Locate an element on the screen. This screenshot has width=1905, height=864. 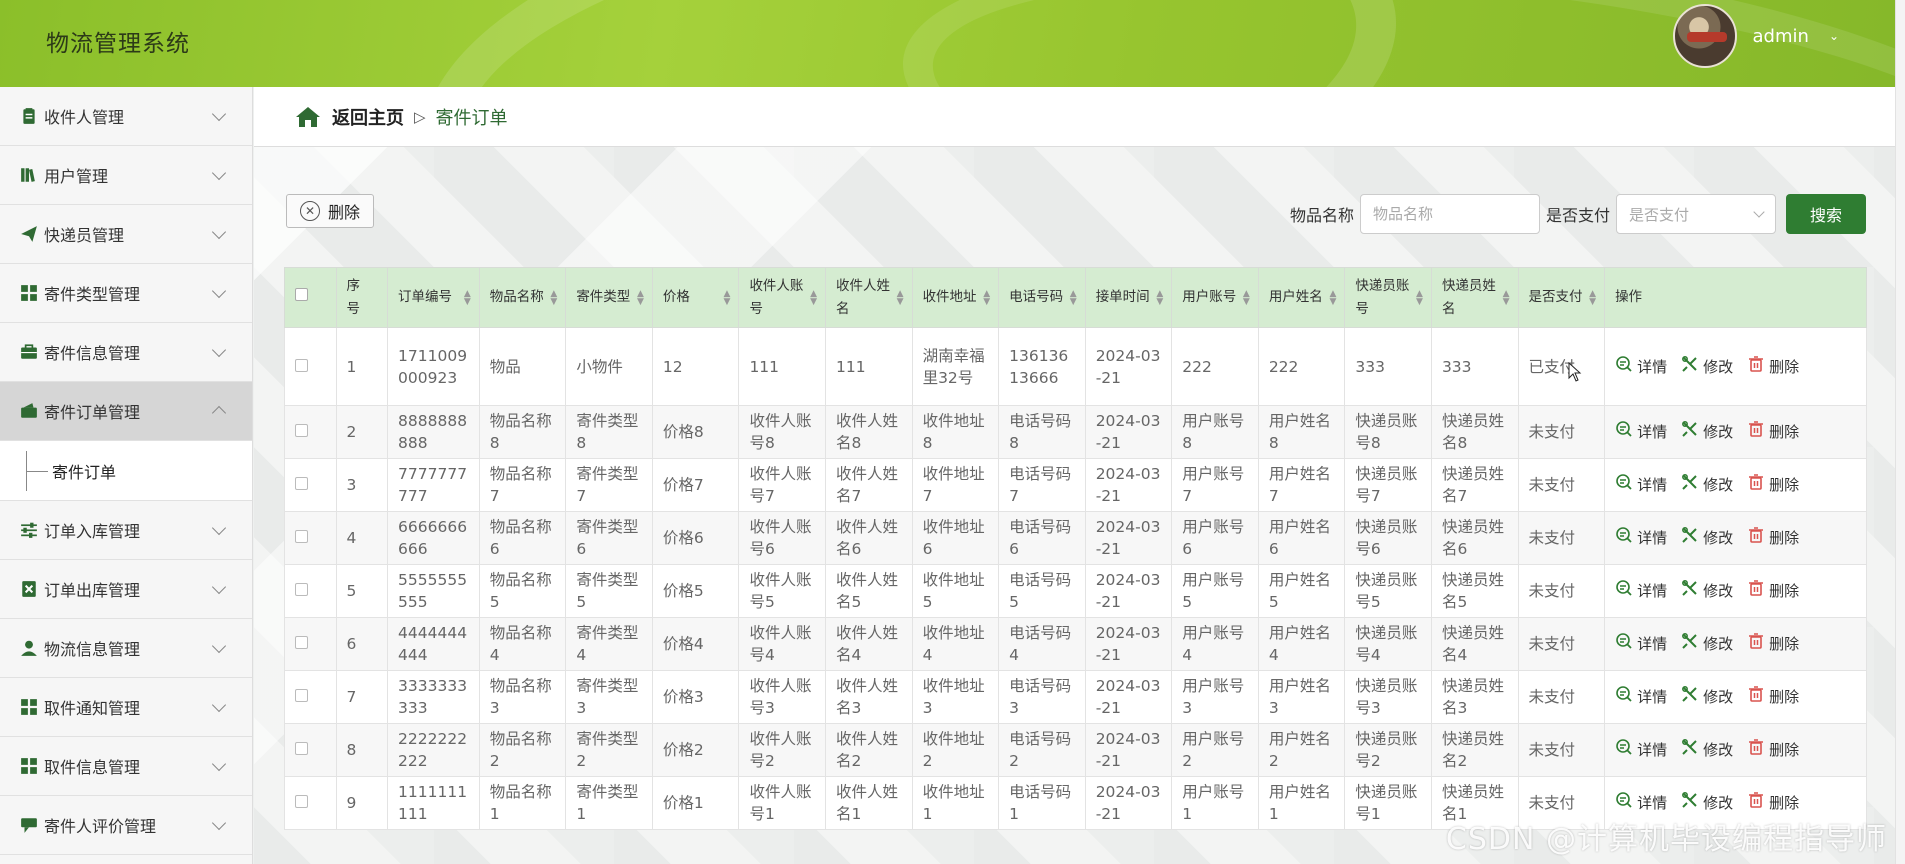
user-menu: admin ⌄ is located at coordinates (1755, 36).